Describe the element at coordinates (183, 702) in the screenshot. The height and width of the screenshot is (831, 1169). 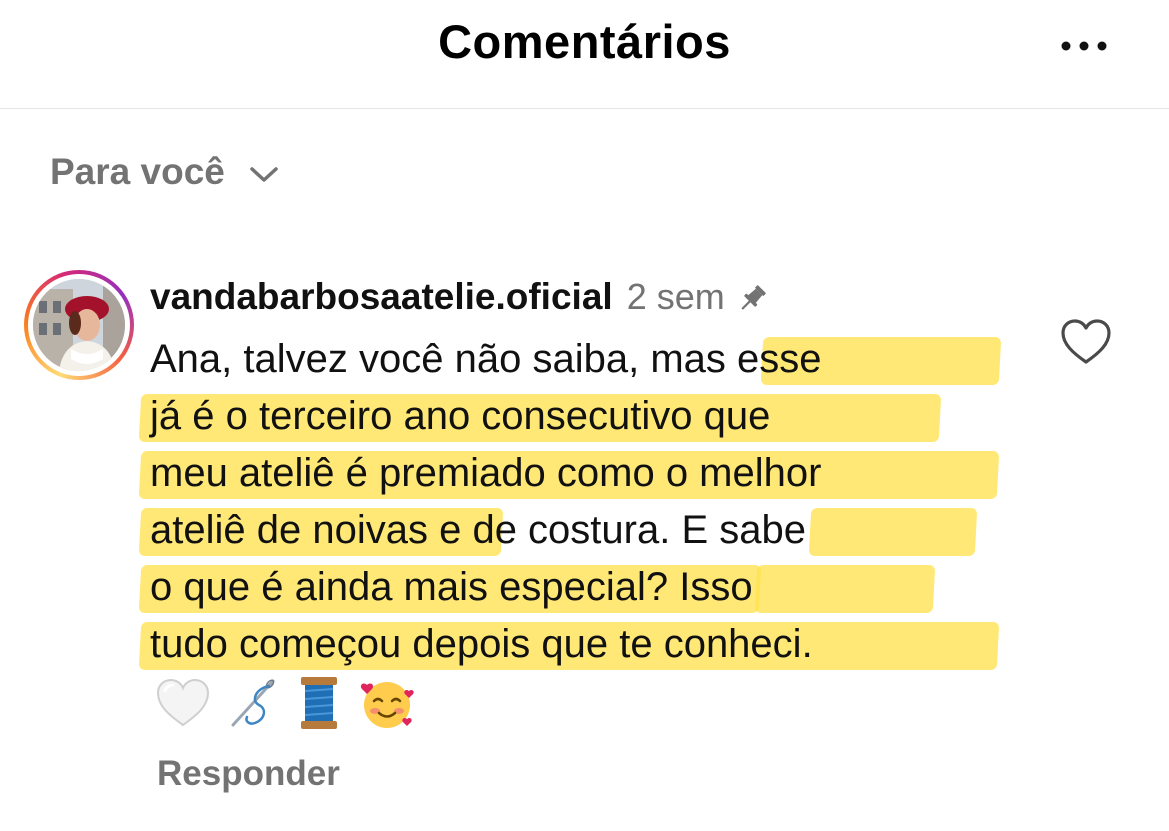
I see `white-heart-icon` at that location.